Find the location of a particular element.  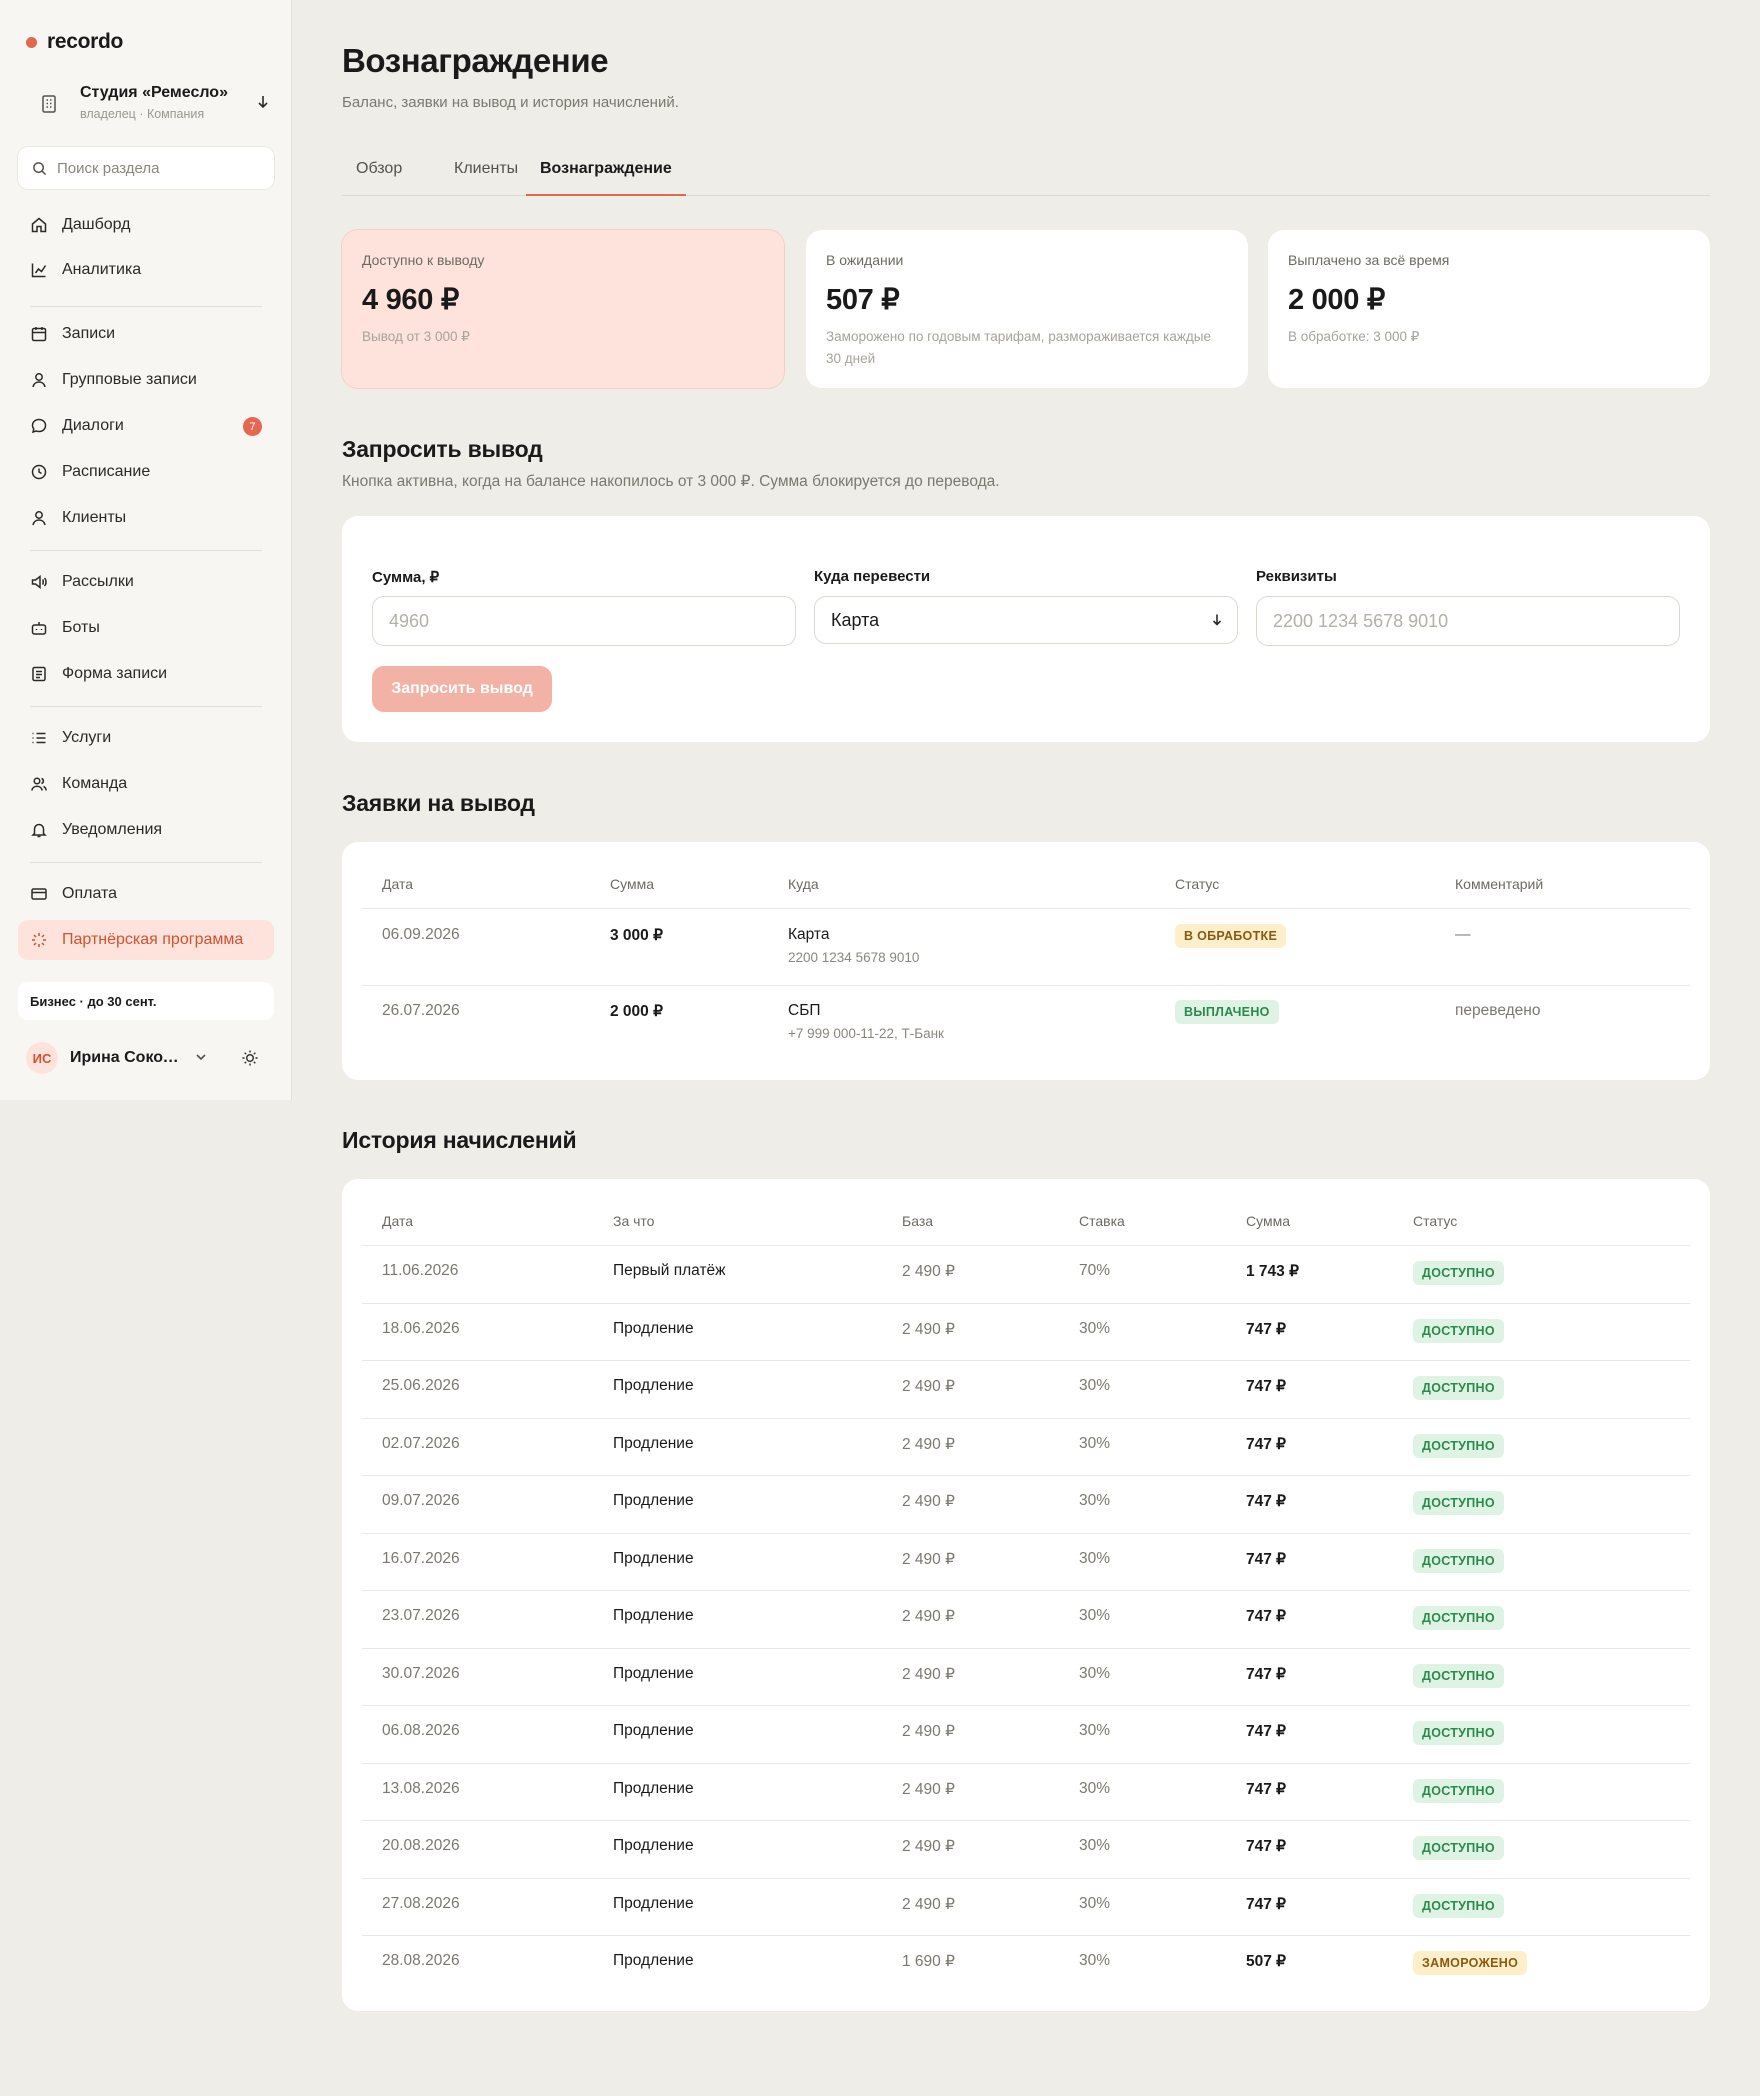

column-header: Сумма is located at coordinates (1268, 1221).